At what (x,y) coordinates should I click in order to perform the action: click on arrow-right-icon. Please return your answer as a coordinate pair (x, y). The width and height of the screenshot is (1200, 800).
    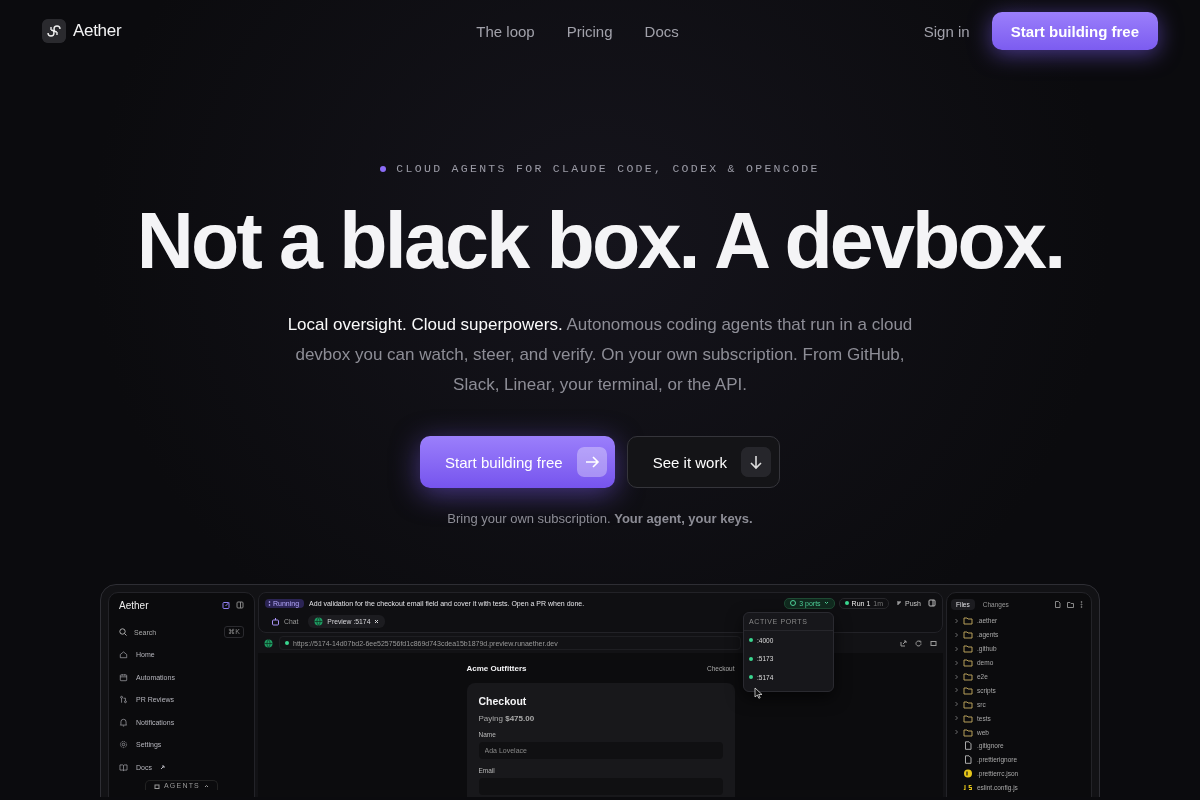
    Looking at the image, I should click on (591, 462).